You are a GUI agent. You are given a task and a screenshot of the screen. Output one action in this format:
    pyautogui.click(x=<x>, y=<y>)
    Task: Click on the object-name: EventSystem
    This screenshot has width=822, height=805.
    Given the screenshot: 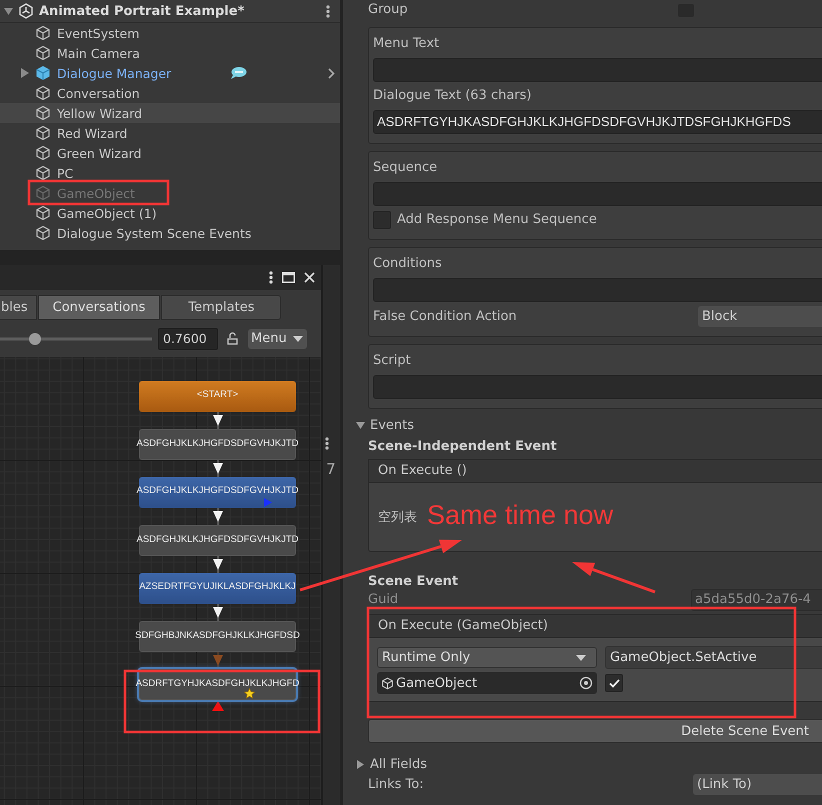 What is the action you would take?
    pyautogui.click(x=98, y=33)
    